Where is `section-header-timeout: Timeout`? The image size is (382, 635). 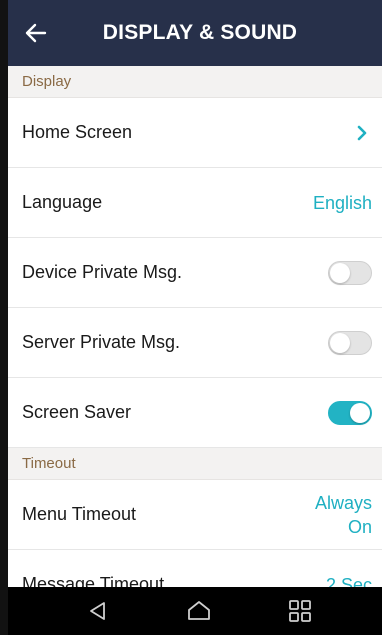 section-header-timeout: Timeout is located at coordinates (195, 464).